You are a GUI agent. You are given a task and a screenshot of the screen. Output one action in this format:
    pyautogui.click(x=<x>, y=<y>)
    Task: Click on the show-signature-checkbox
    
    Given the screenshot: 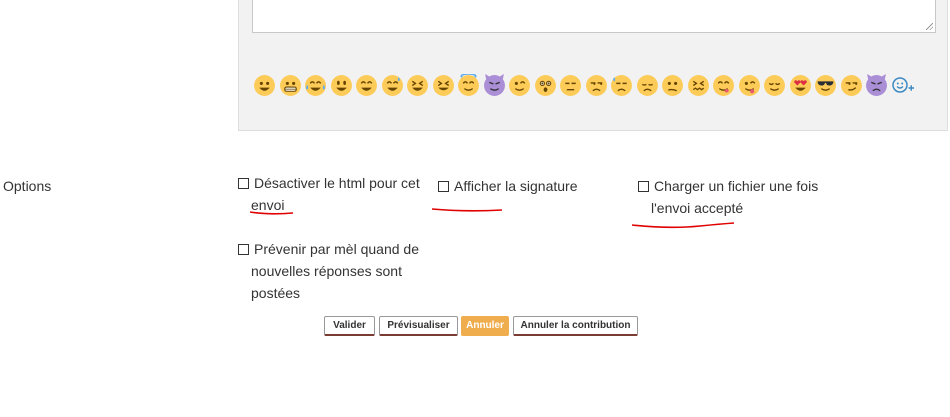 What is the action you would take?
    pyautogui.click(x=443, y=186)
    